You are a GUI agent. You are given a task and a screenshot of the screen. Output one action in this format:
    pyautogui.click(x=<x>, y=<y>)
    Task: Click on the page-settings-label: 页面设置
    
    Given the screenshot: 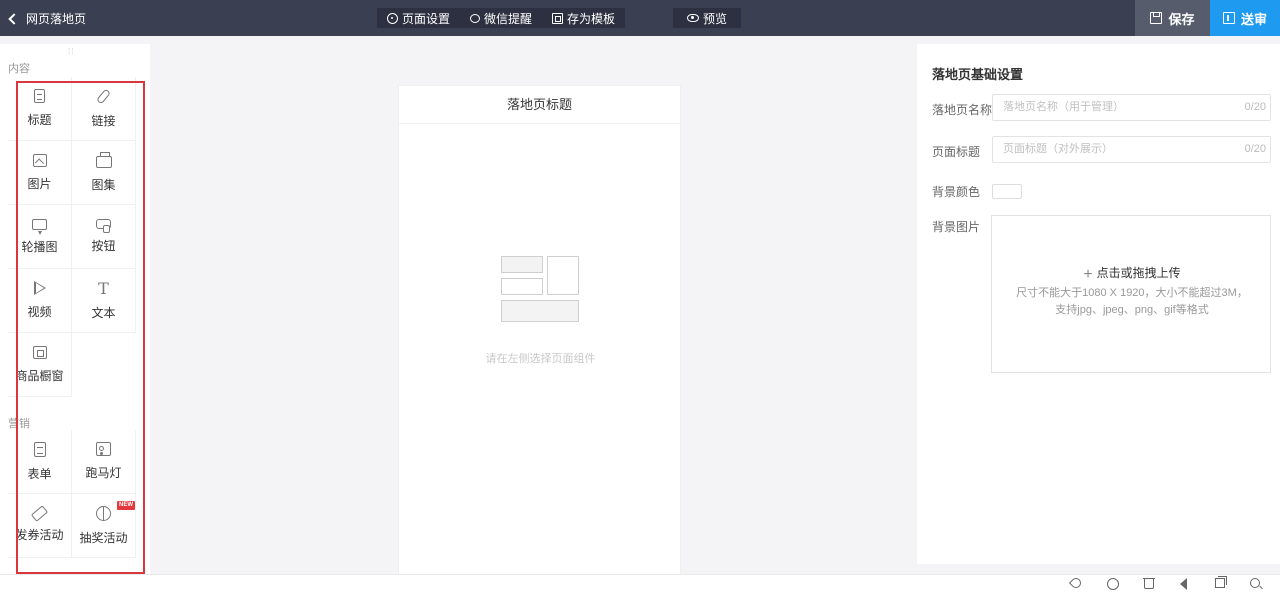 What is the action you would take?
    pyautogui.click(x=426, y=18)
    